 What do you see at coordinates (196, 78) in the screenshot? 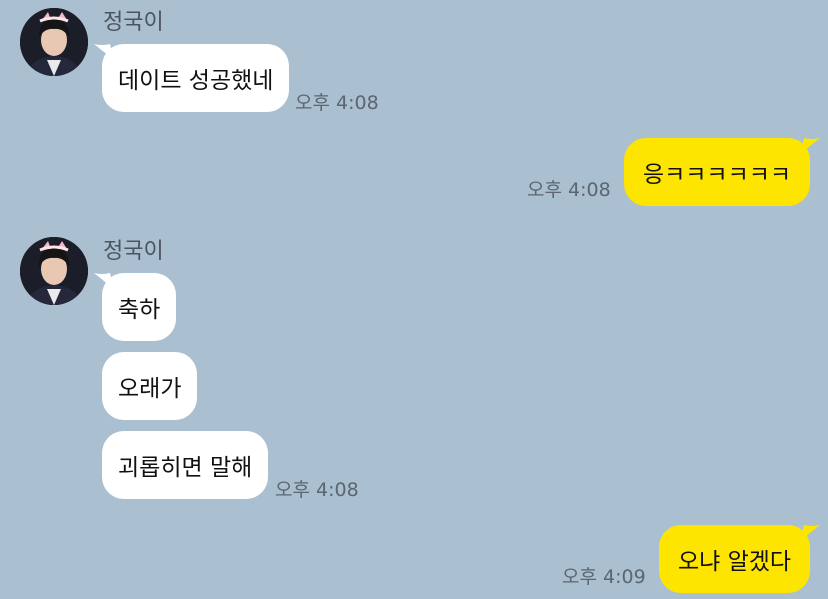
I see `message-bubble: 데이트 성공했네` at bounding box center [196, 78].